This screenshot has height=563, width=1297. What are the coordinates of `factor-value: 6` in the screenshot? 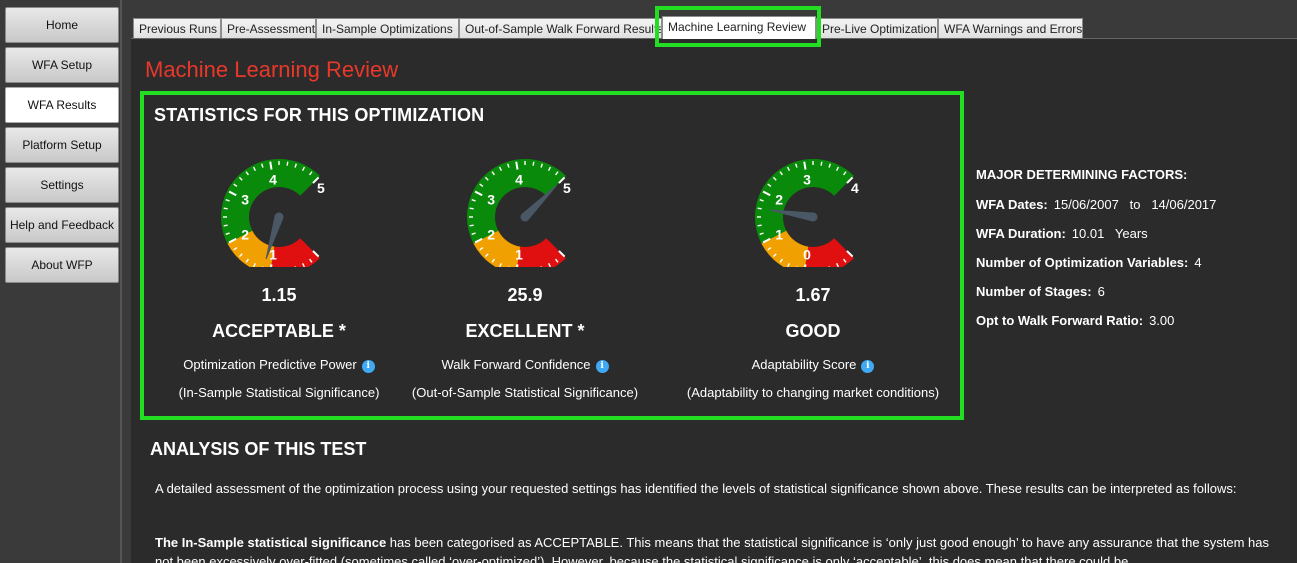 It's located at (1101, 291).